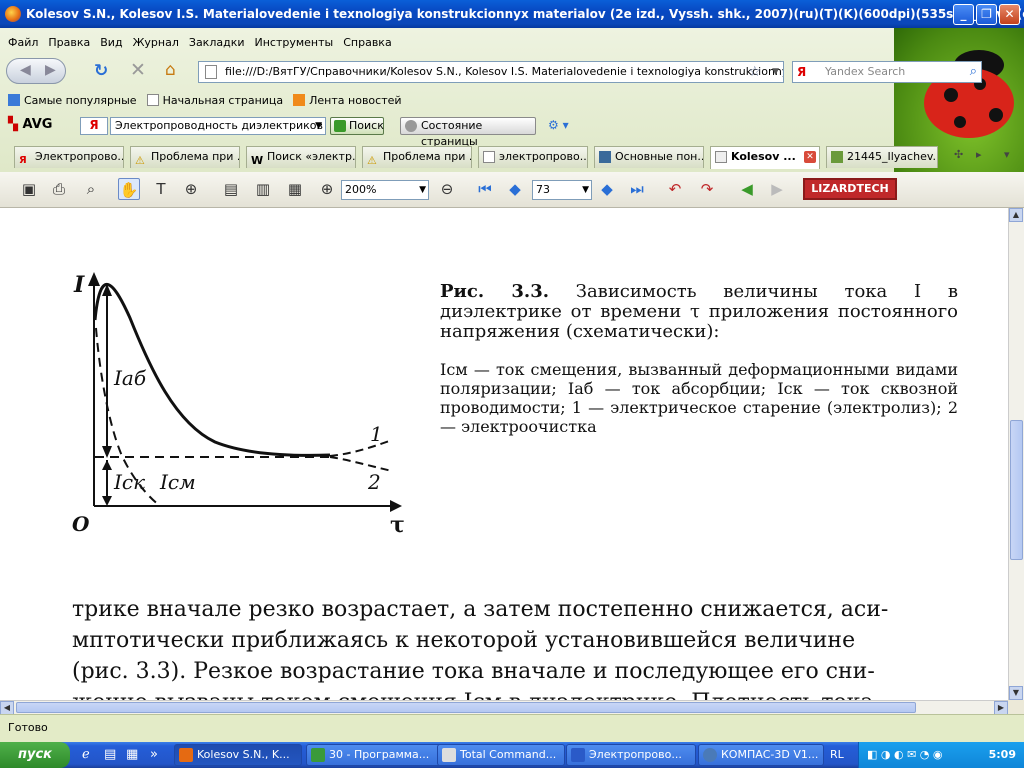  Describe the element at coordinates (214, 103) in the screenshot. I see `bookmark-start-page: Начальная страница` at that location.